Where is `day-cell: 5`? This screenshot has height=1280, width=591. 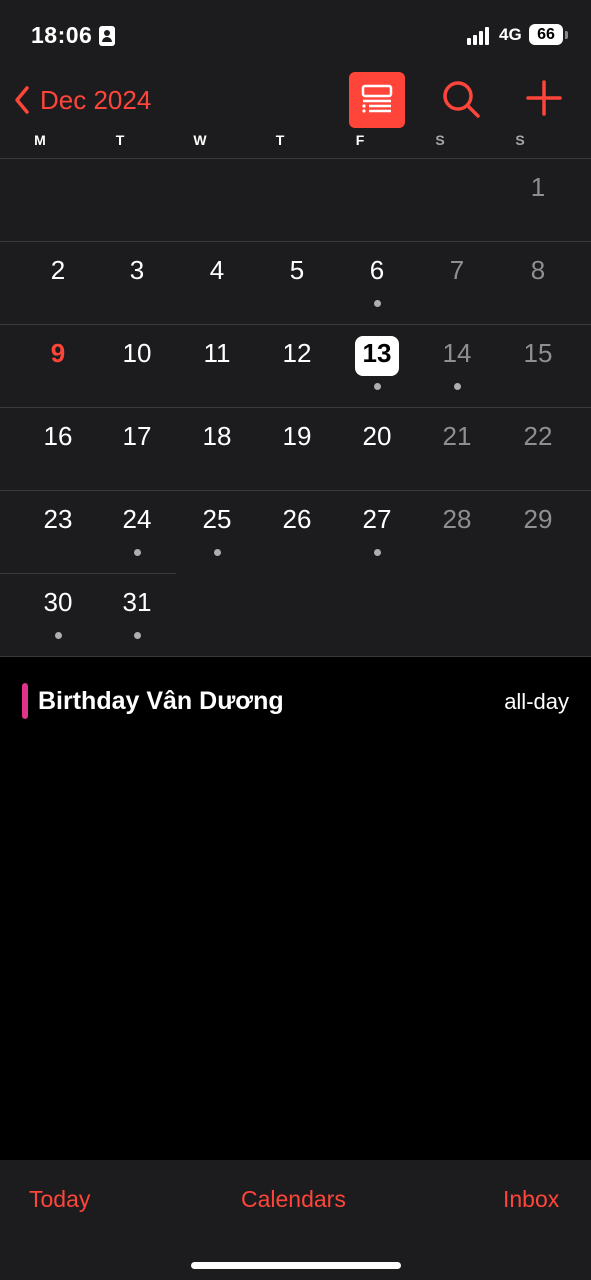 day-cell: 5 is located at coordinates (297, 282).